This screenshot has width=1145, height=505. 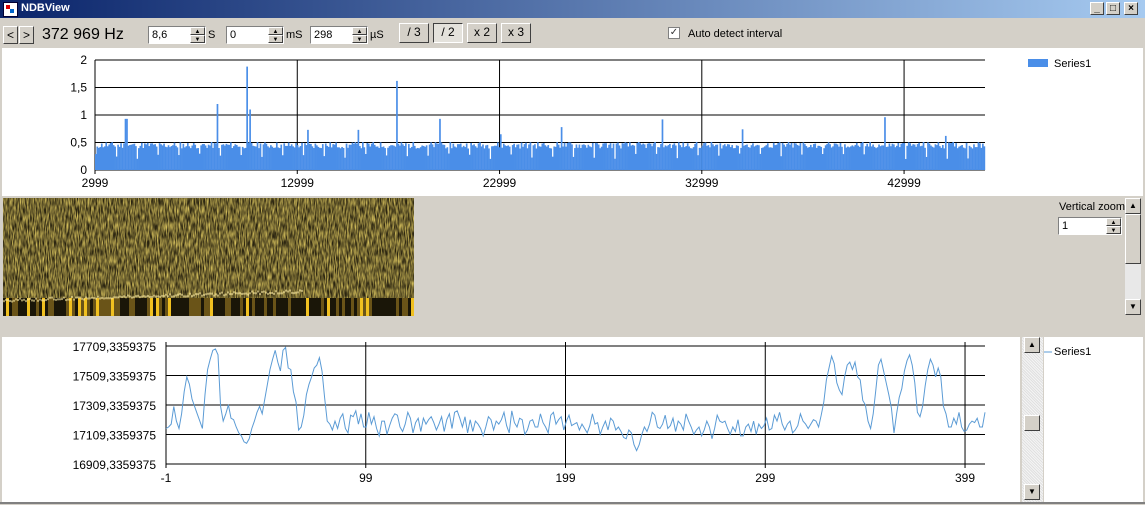 I want to click on x-tick-label: 99, so click(x=366, y=478).